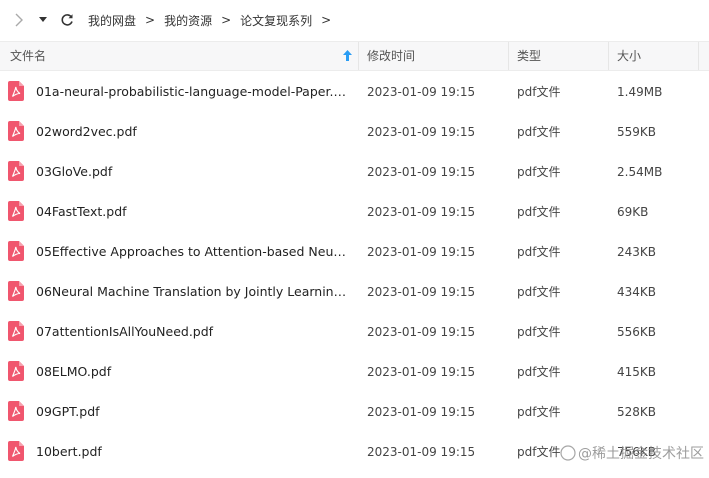 The height and width of the screenshot is (478, 709). What do you see at coordinates (214, 20) in the screenshot?
I see `breadcrumb: 我的网盘 > 我的资源 > 论文复现系列 >` at bounding box center [214, 20].